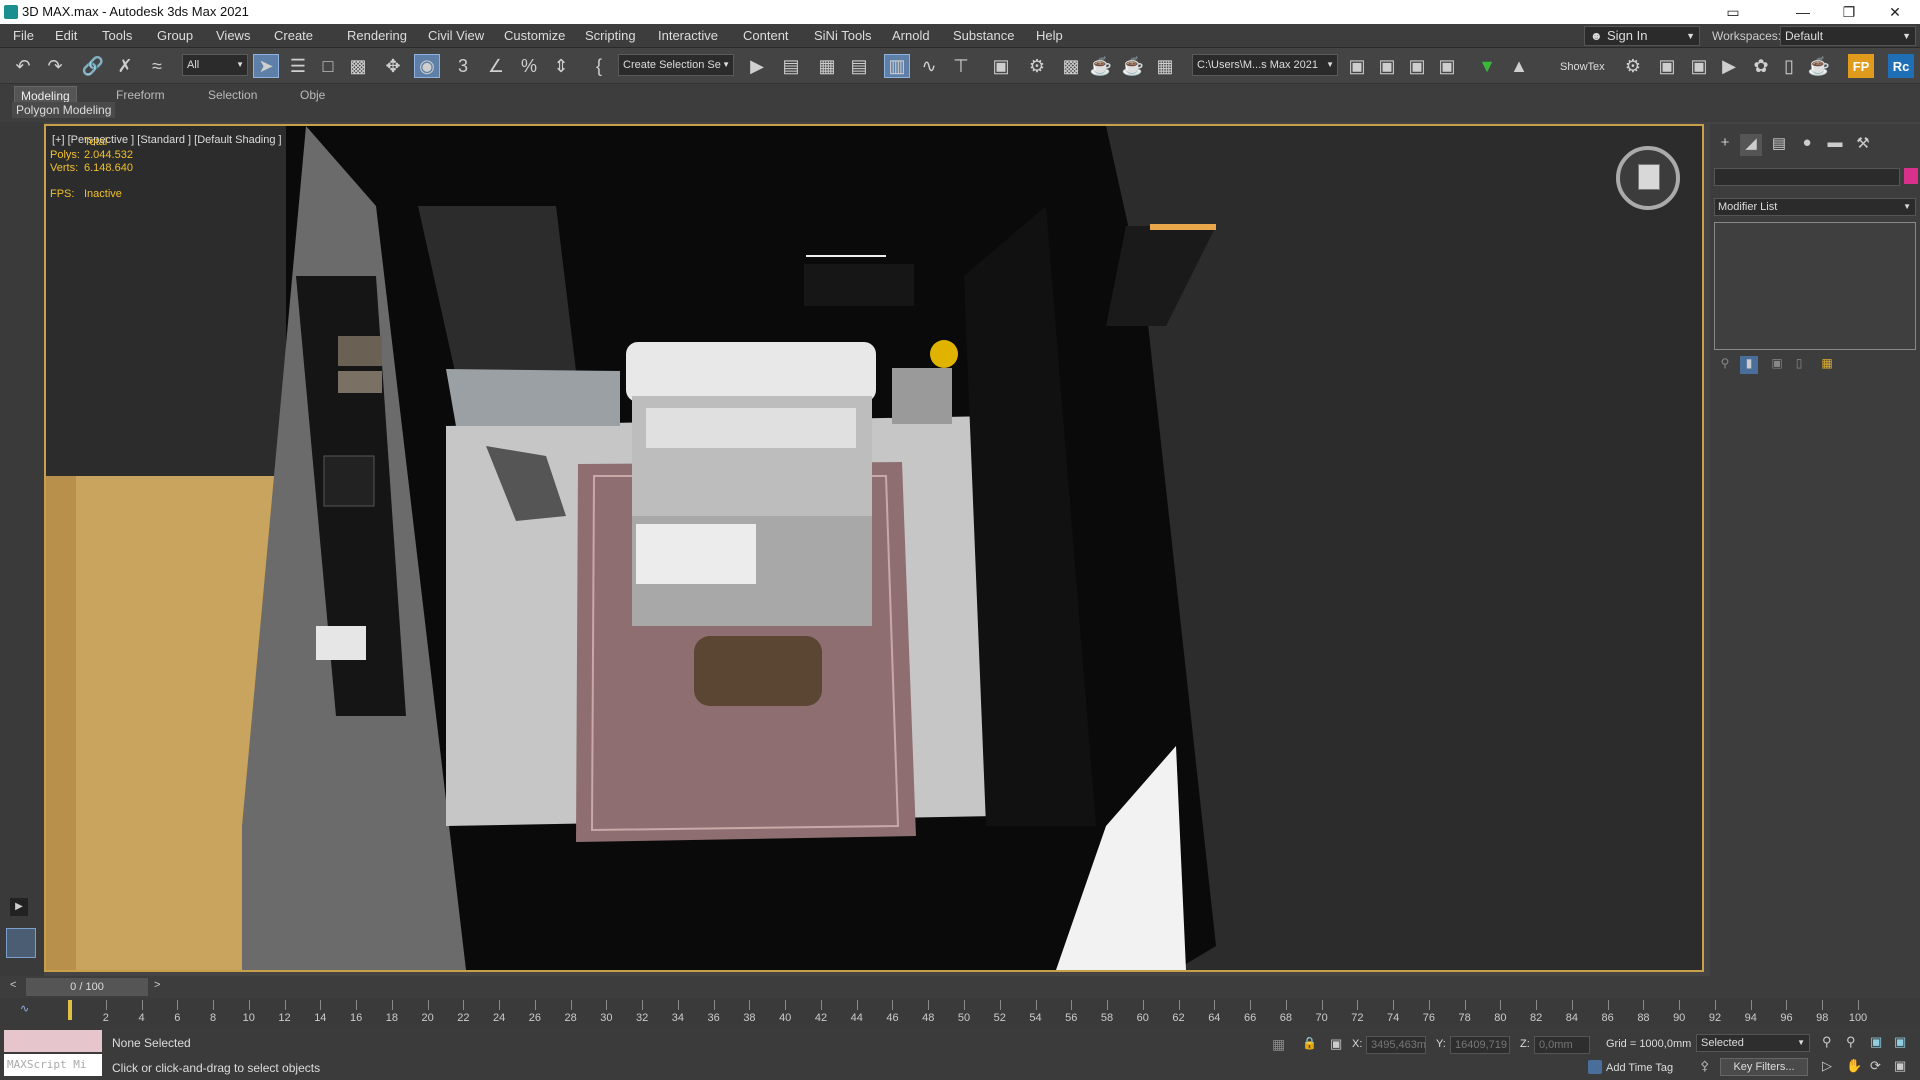 The image size is (1920, 1080). What do you see at coordinates (233, 35) in the screenshot?
I see `menu-views: Views` at bounding box center [233, 35].